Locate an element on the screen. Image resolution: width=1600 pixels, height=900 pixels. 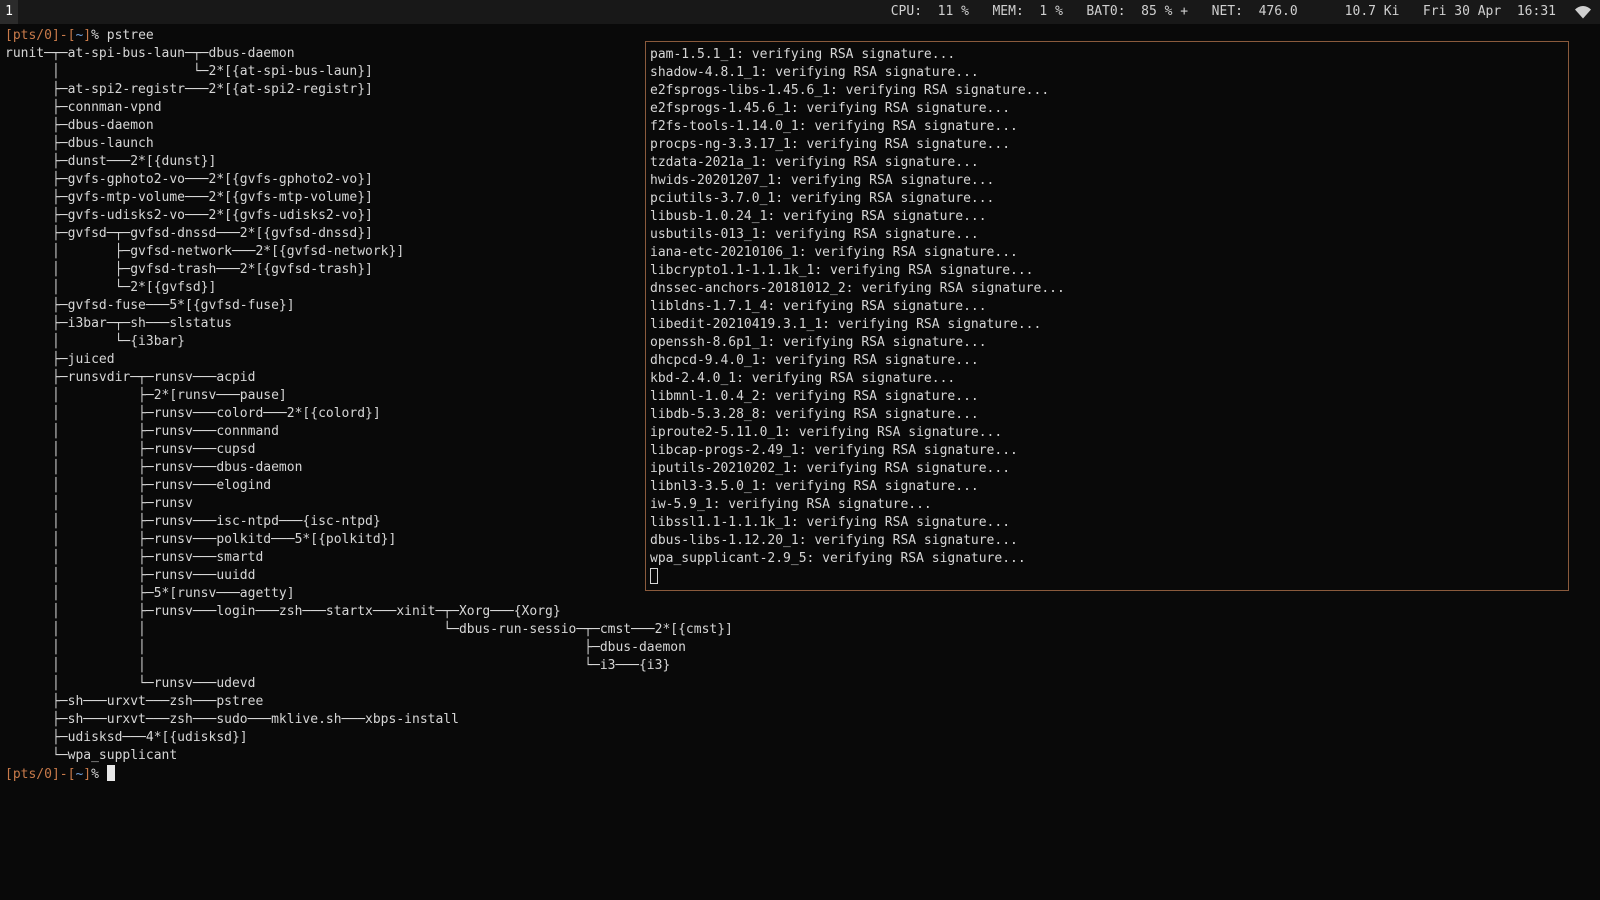
process-tree-line: runit─┬─at-spi-bus-laun─┬─dbus-daemon is located at coordinates (150, 53).